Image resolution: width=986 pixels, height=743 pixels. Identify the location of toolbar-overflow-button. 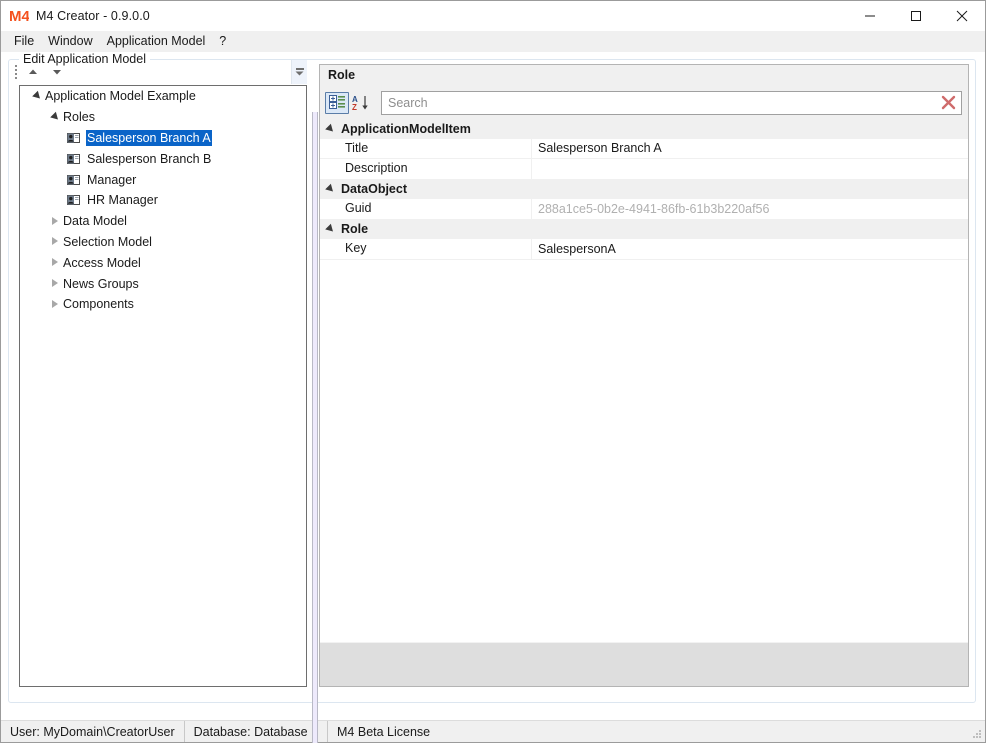
(299, 71).